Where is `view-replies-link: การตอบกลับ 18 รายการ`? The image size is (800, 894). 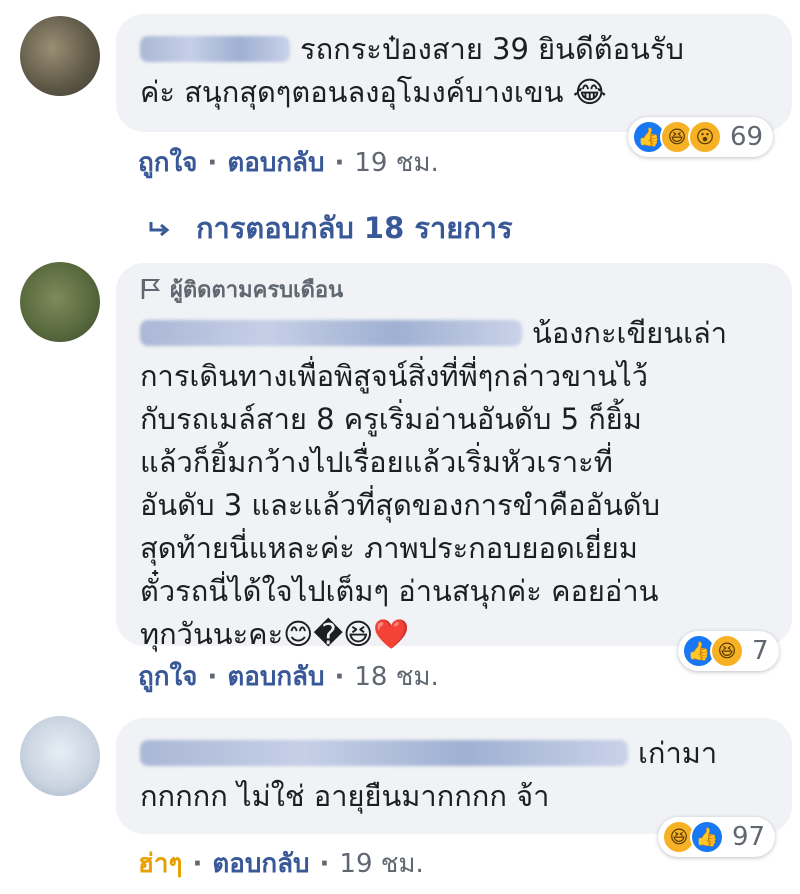
view-replies-link: การตอบกลับ 18 รายการ is located at coordinates (330, 228).